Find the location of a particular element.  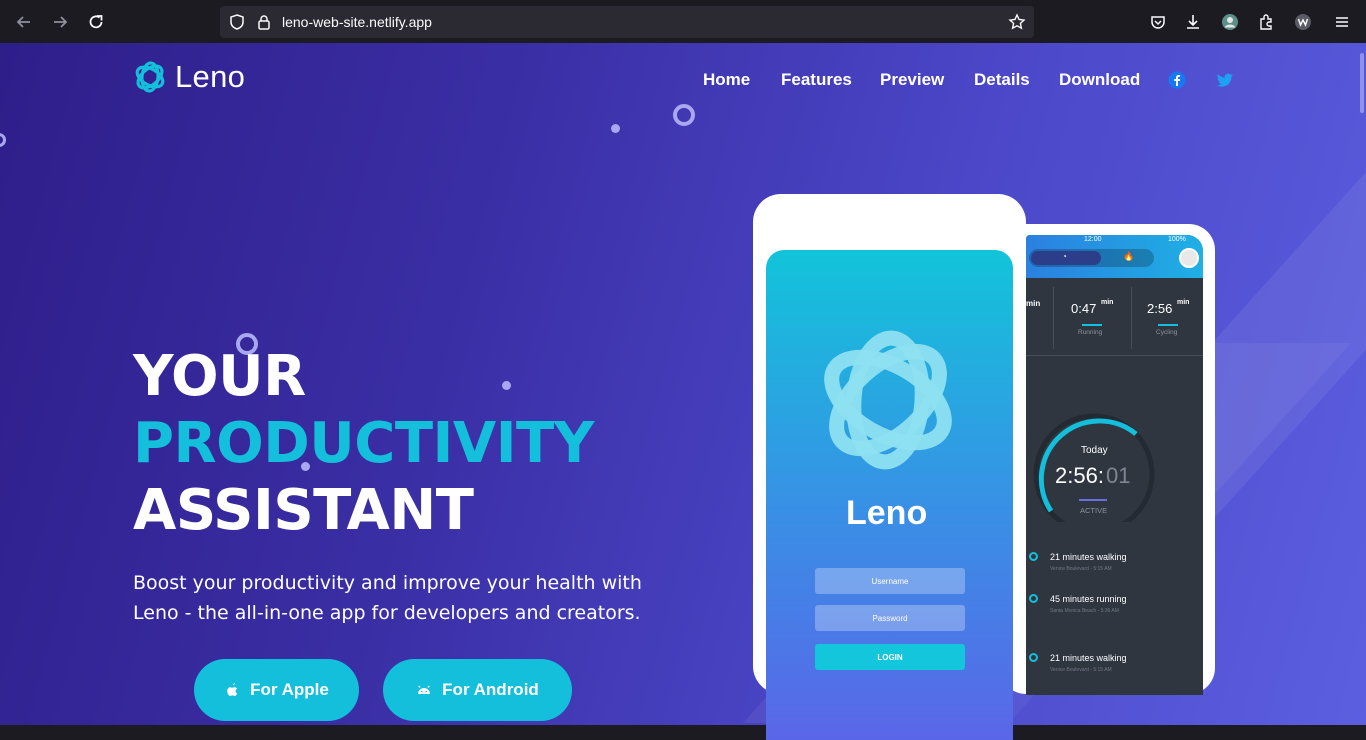

pocket-icon is located at coordinates (1158, 22).